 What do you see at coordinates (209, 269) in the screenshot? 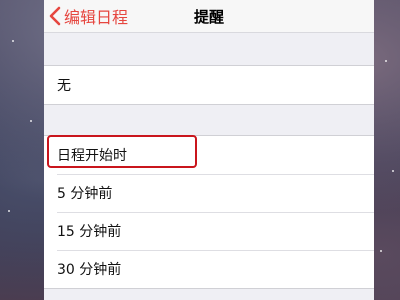
I see `option-30-min-before: 30 分钟前` at bounding box center [209, 269].